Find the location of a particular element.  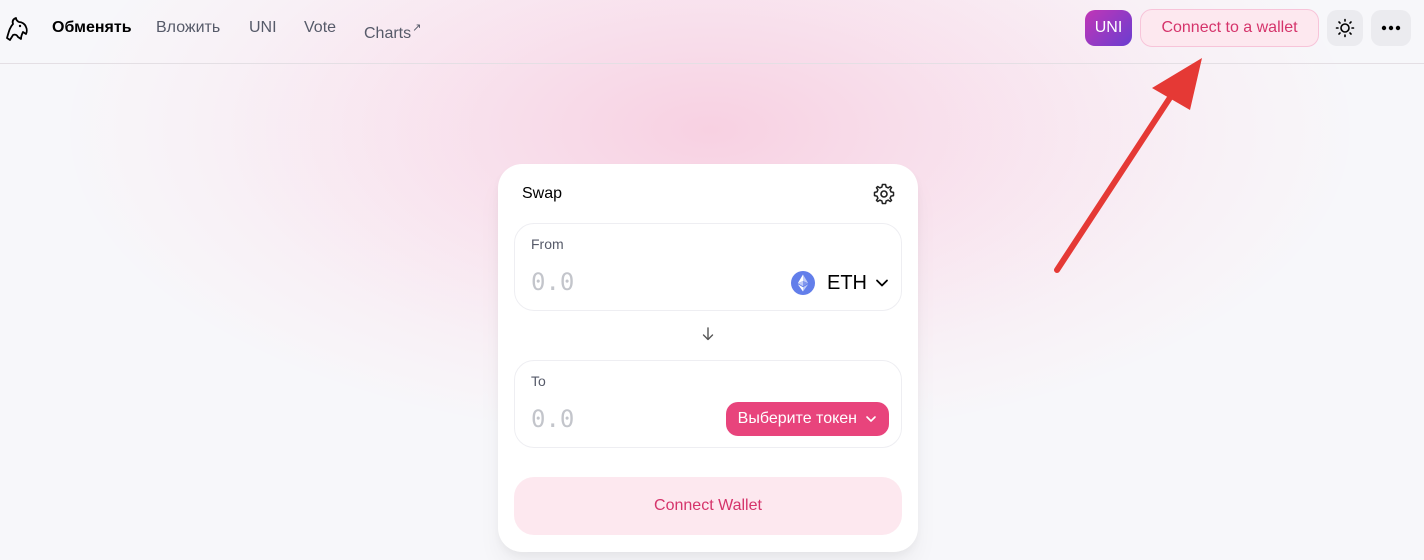

to-panel: To Выберите токен is located at coordinates (708, 404).